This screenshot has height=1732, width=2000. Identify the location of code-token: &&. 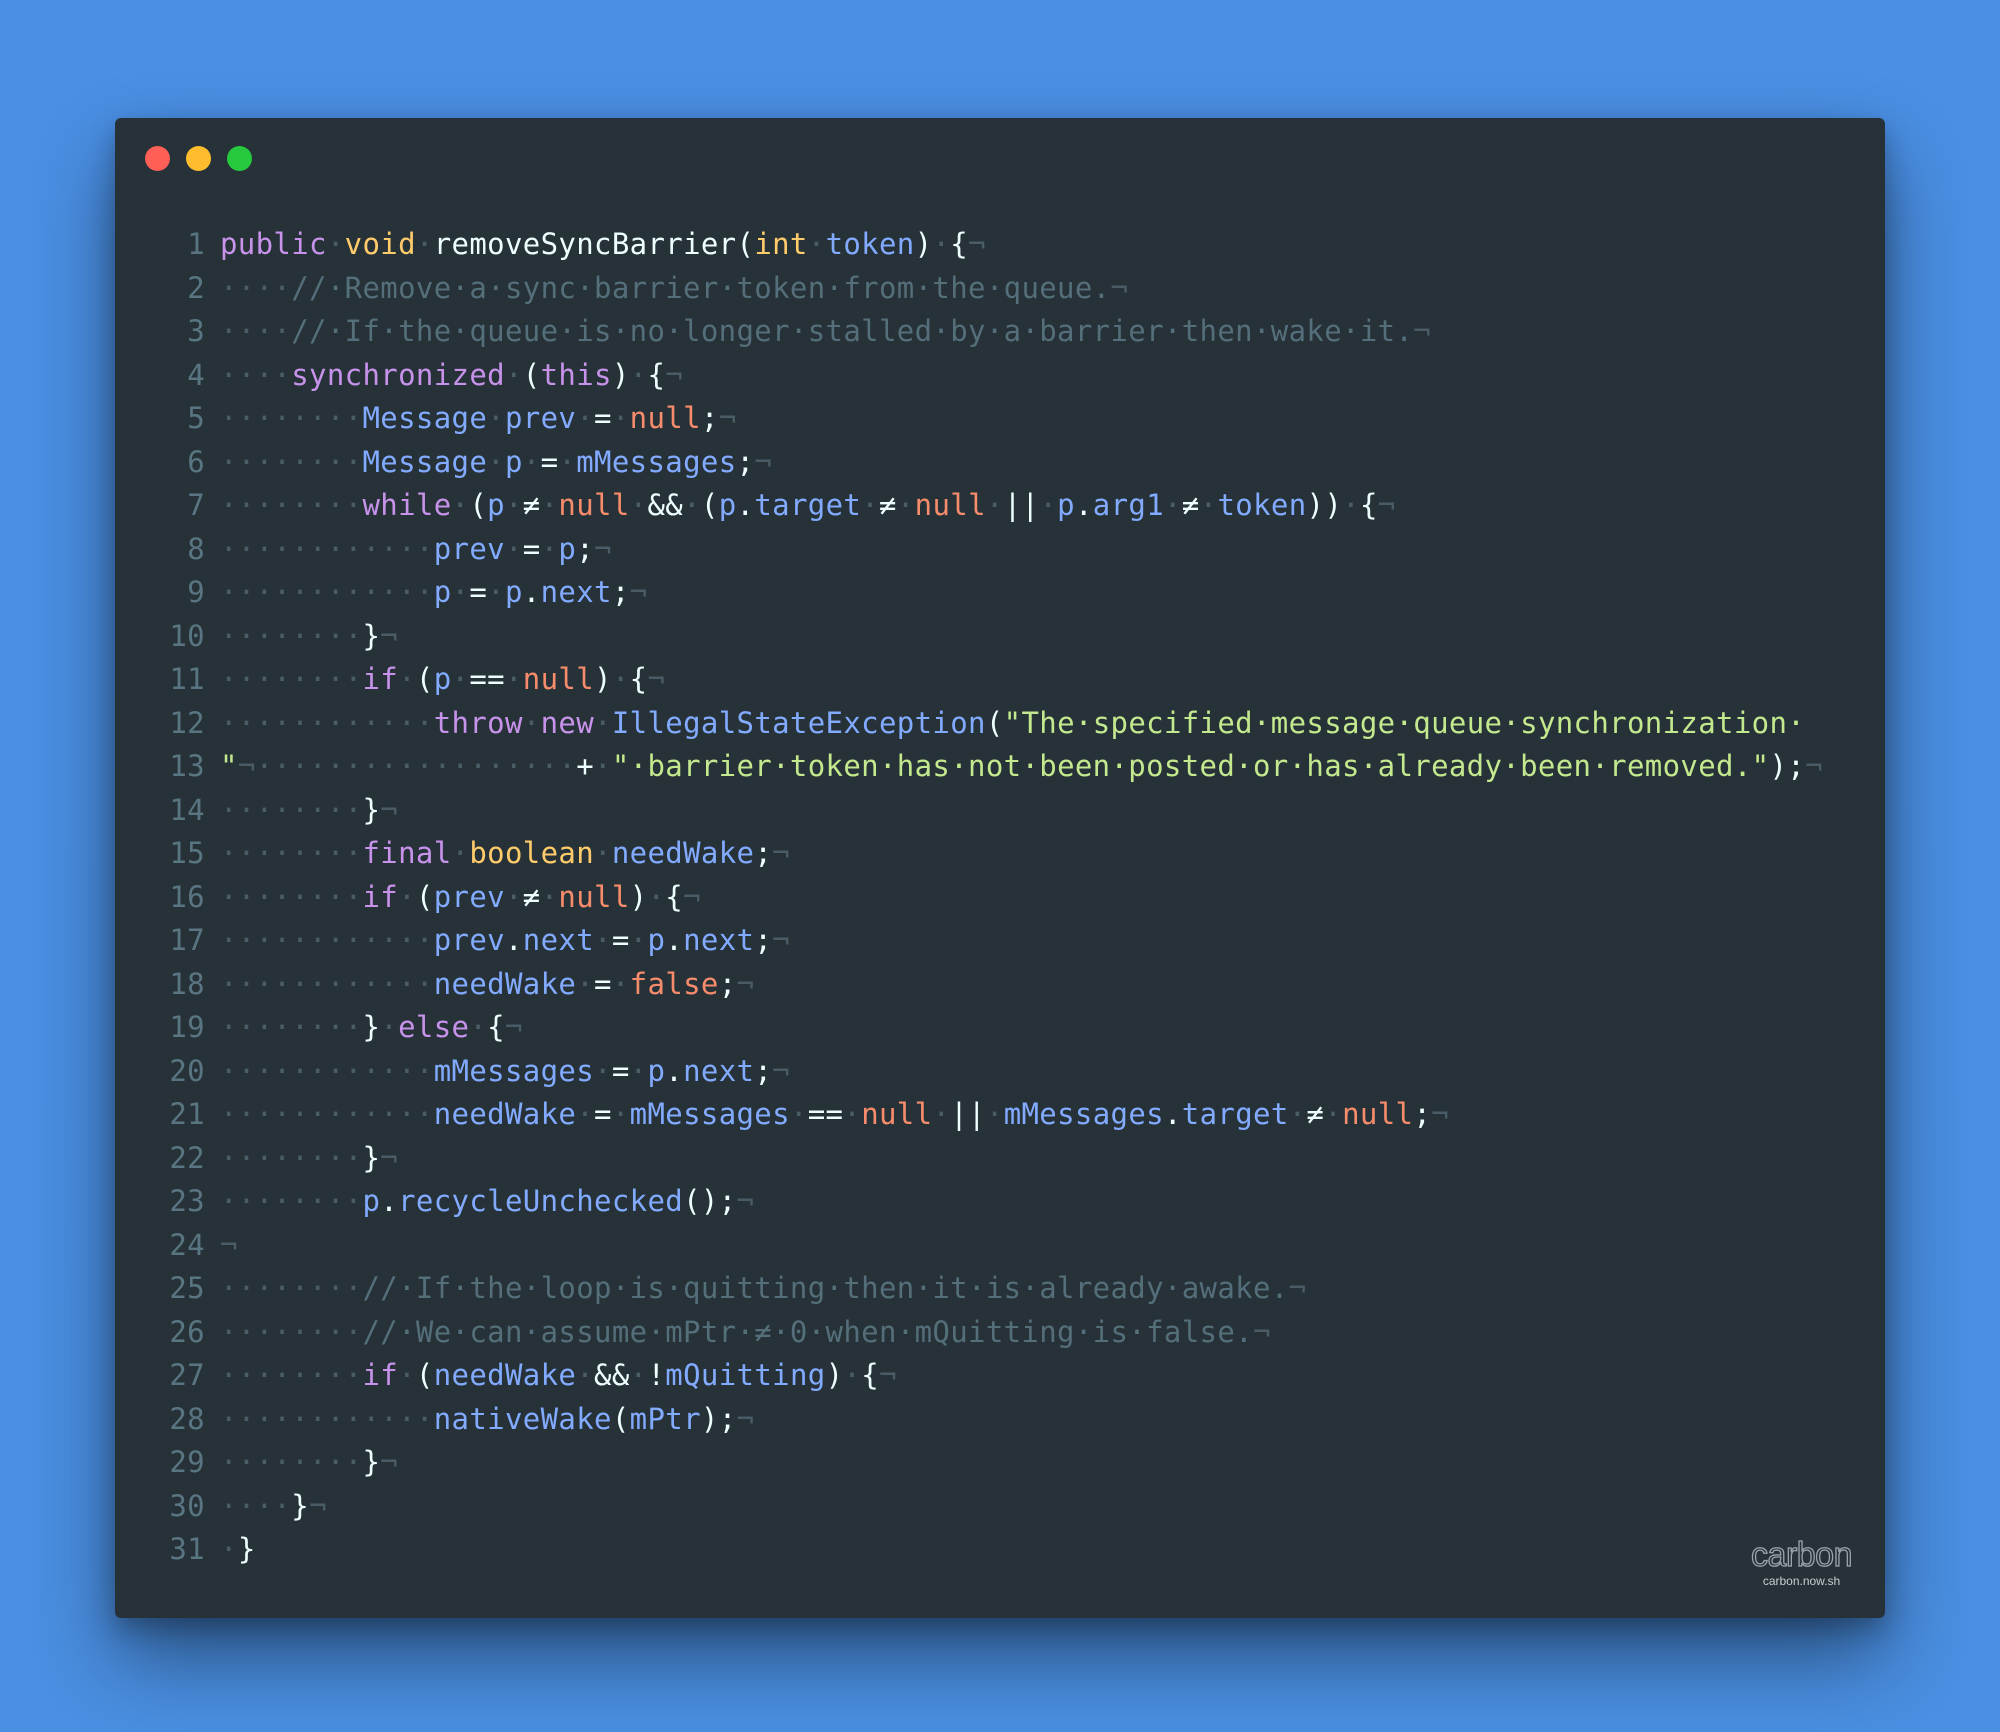
(665, 505).